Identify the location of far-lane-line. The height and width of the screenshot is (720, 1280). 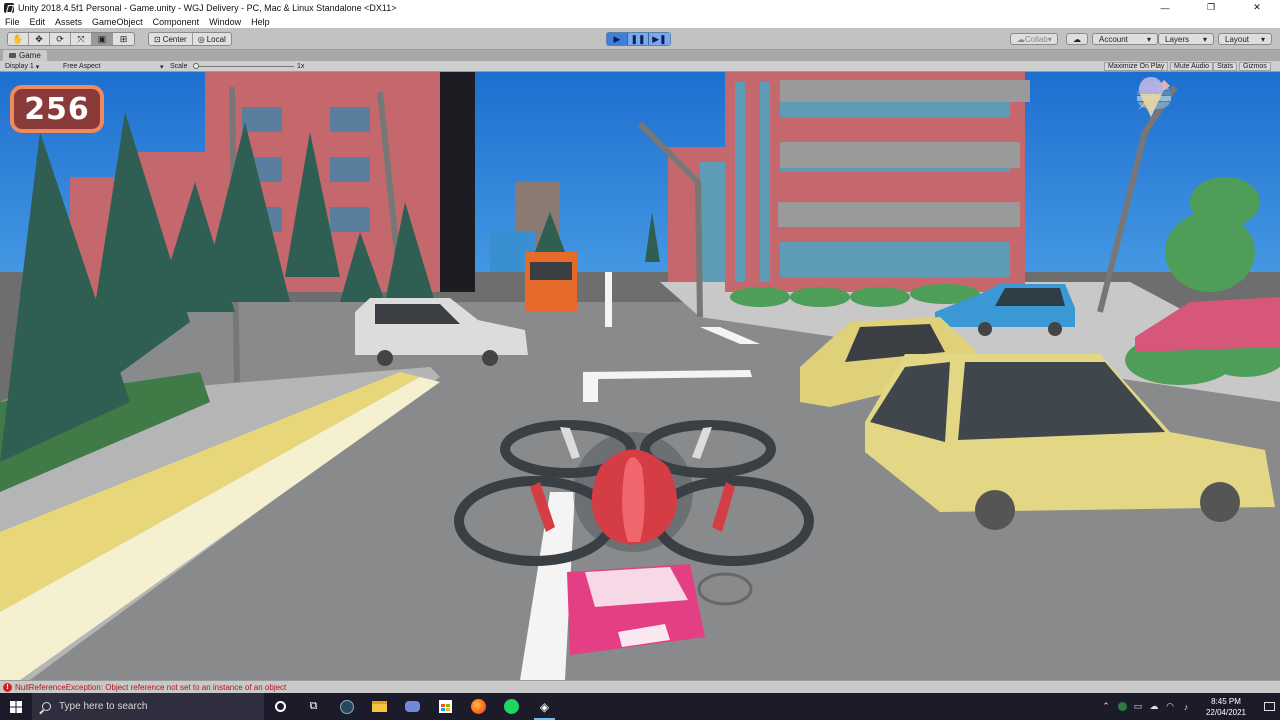
(608, 299).